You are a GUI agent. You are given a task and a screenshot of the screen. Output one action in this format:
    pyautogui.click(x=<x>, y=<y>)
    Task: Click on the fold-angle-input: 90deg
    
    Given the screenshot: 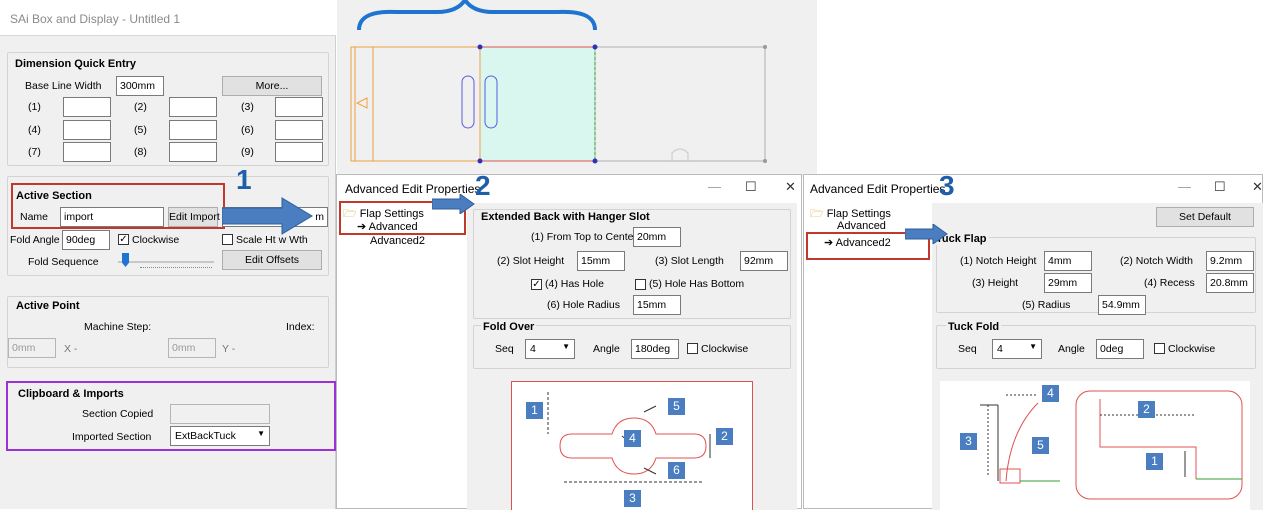 What is the action you would take?
    pyautogui.click(x=86, y=240)
    